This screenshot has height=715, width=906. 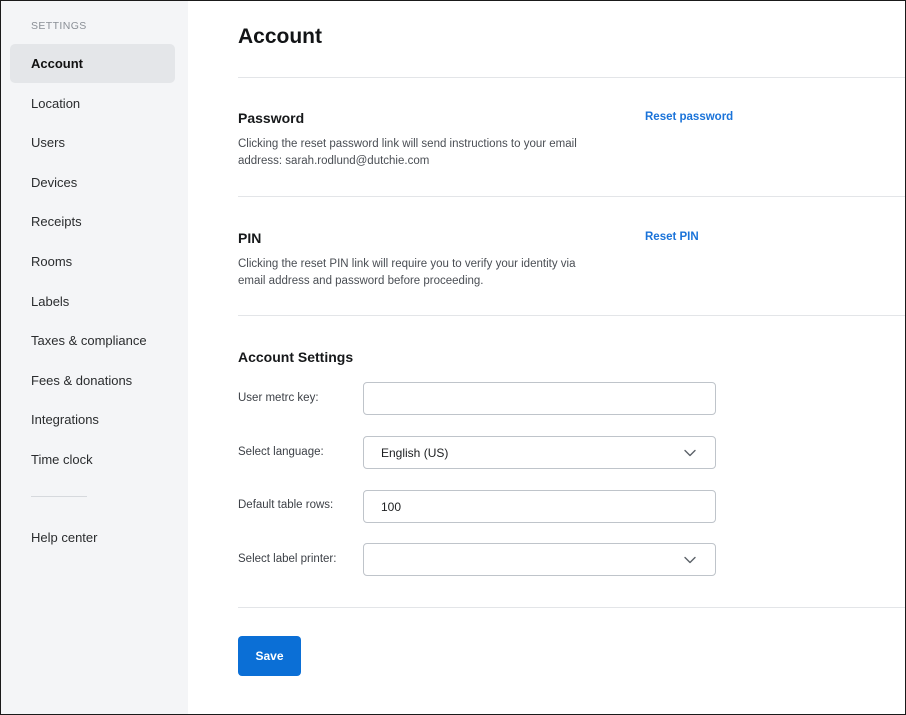 I want to click on save-button: Save, so click(x=269, y=656).